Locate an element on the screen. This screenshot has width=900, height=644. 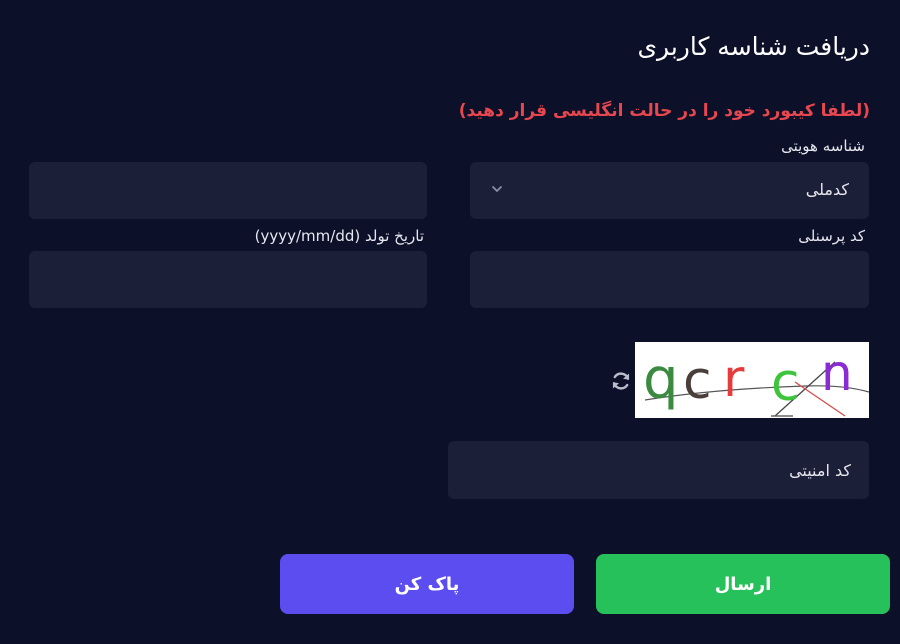
captcha-char-5: n is located at coordinates (837, 373).